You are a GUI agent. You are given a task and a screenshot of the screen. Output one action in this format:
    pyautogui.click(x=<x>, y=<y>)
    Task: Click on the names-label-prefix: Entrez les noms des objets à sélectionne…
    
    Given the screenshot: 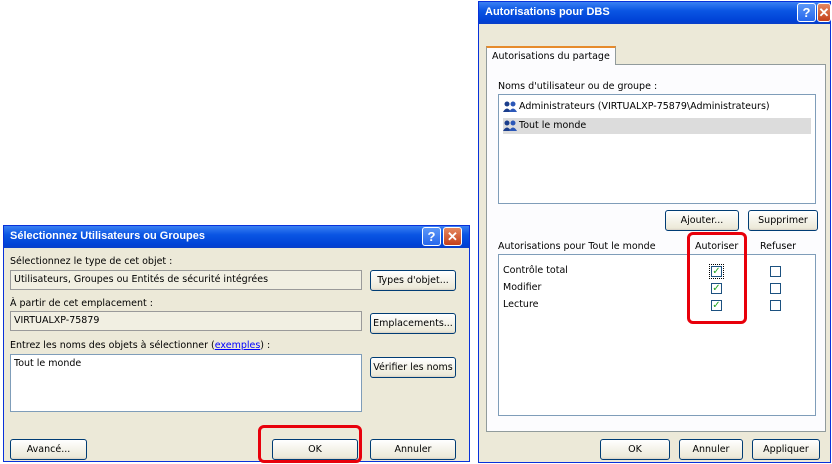 What is the action you would take?
    pyautogui.click(x=112, y=345)
    